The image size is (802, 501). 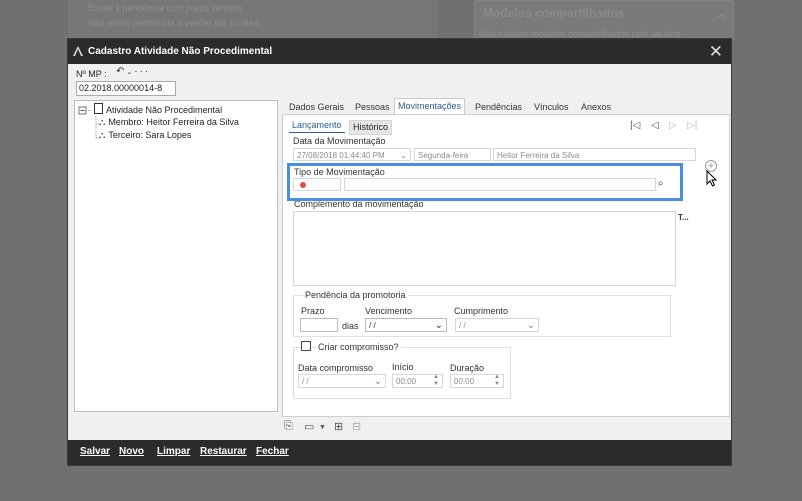 I want to click on pending-overdue-text: Existe 1 pendência com prazo vencido, so click(x=165, y=8).